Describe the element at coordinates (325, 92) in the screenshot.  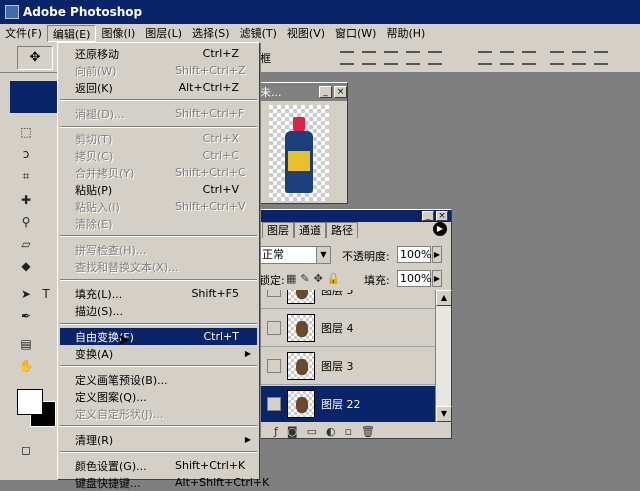
I see `document-minimize-icon: _` at that location.